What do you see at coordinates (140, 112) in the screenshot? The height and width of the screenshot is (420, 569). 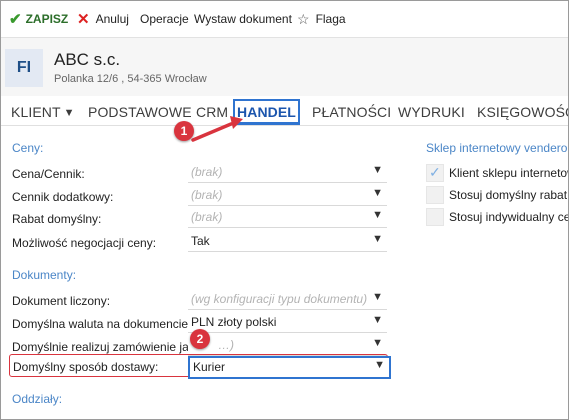 I see `tab-podstawowe: PODSTAWOWE` at bounding box center [140, 112].